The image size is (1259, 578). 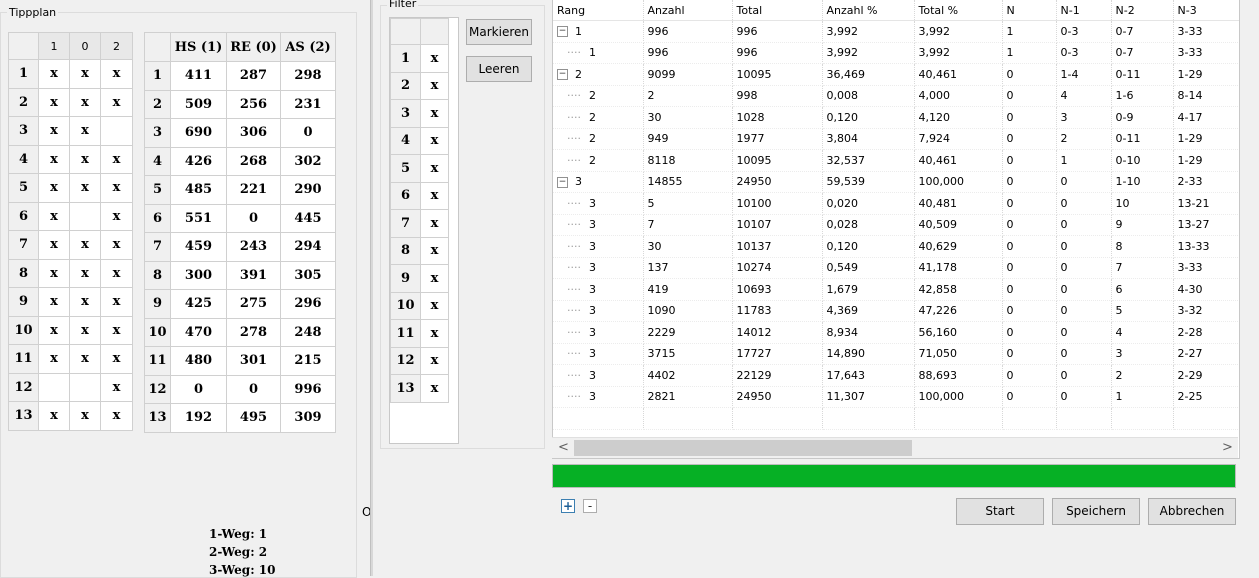 I want to click on tree-column-header: N-1, so click(x=1084, y=10).